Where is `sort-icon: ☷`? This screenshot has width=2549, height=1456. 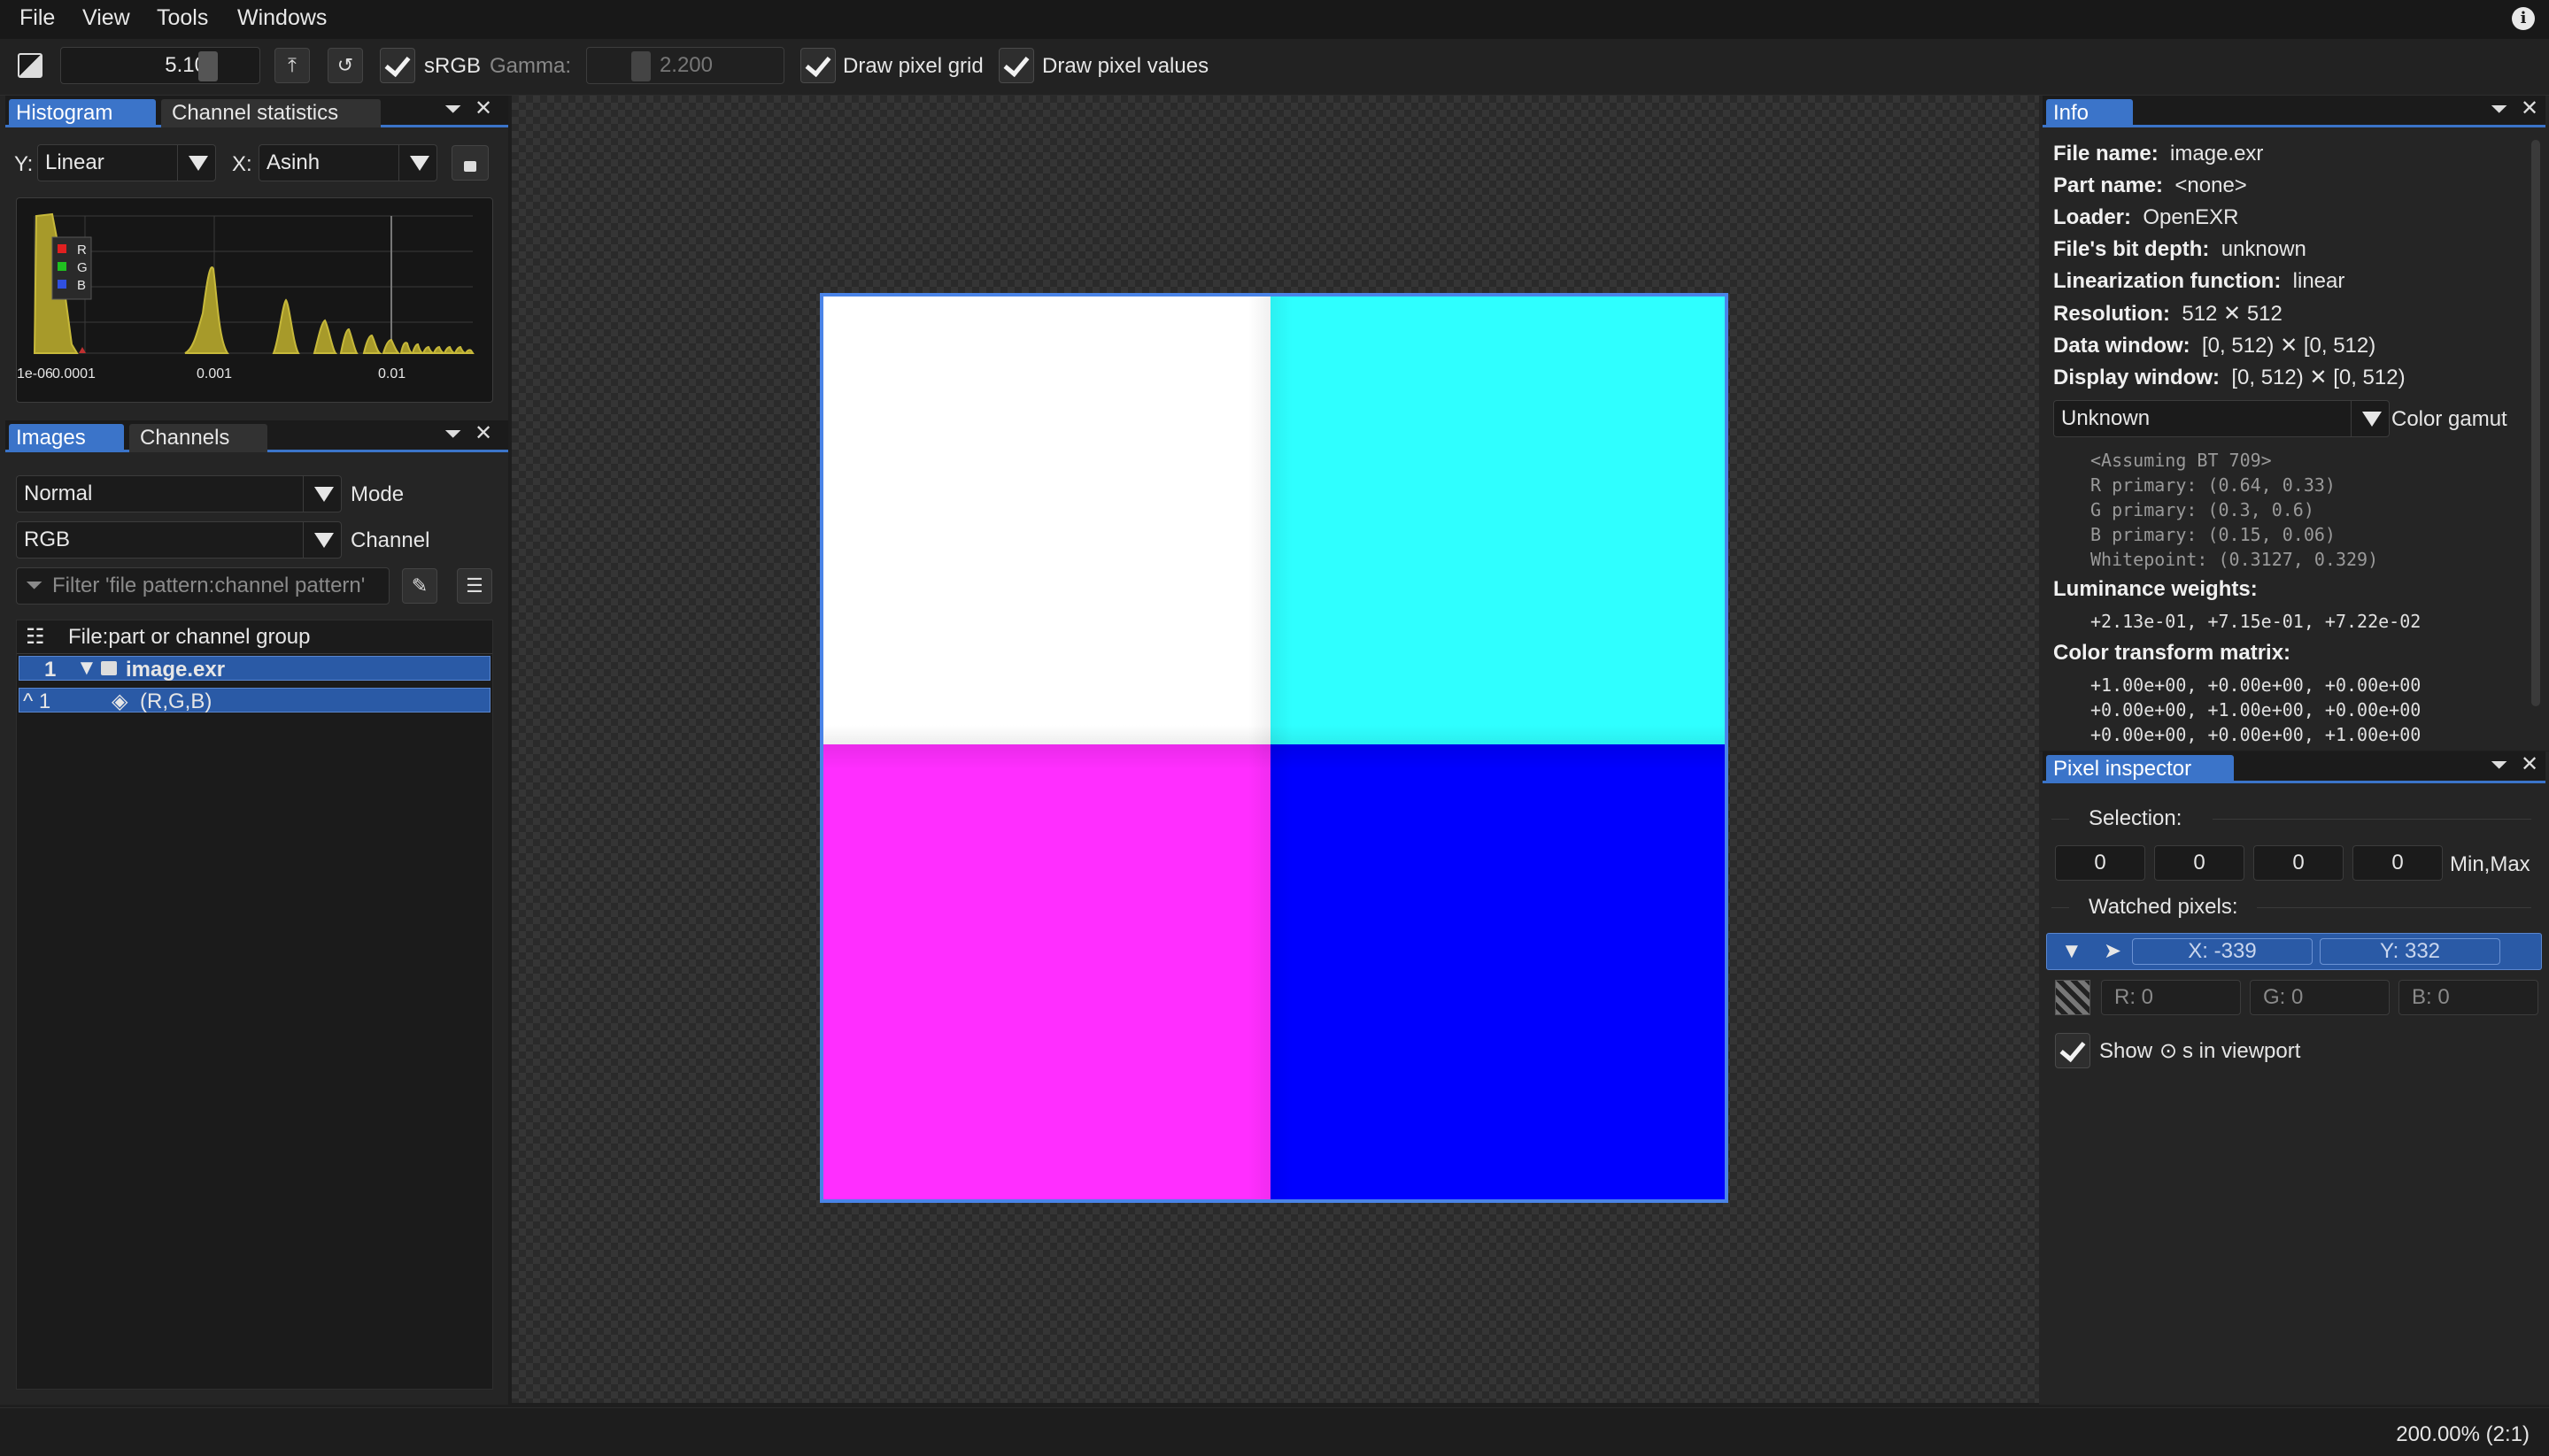 sort-icon: ☷ is located at coordinates (35, 637).